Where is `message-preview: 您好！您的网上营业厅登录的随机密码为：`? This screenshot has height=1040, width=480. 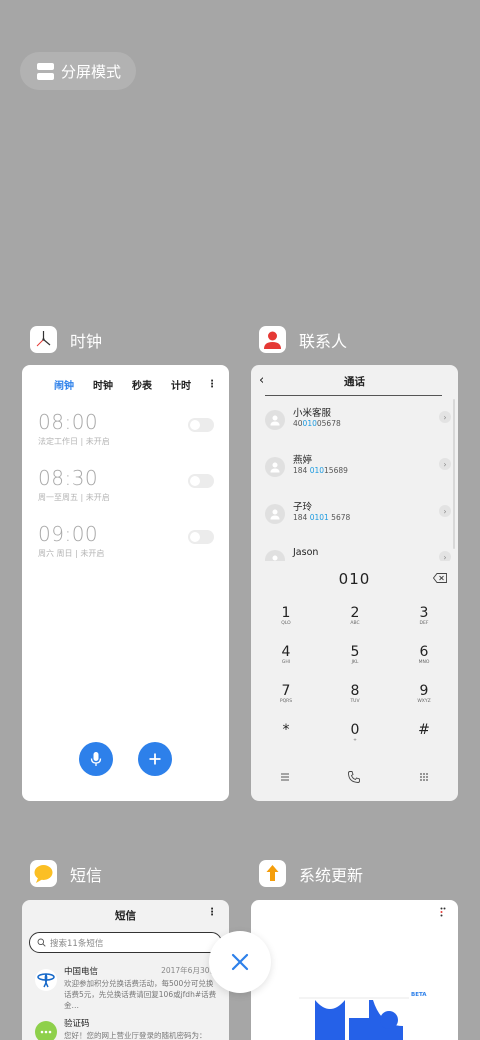 message-preview: 您好！您的网上营业厅登录的随机密码为： is located at coordinates (135, 1035).